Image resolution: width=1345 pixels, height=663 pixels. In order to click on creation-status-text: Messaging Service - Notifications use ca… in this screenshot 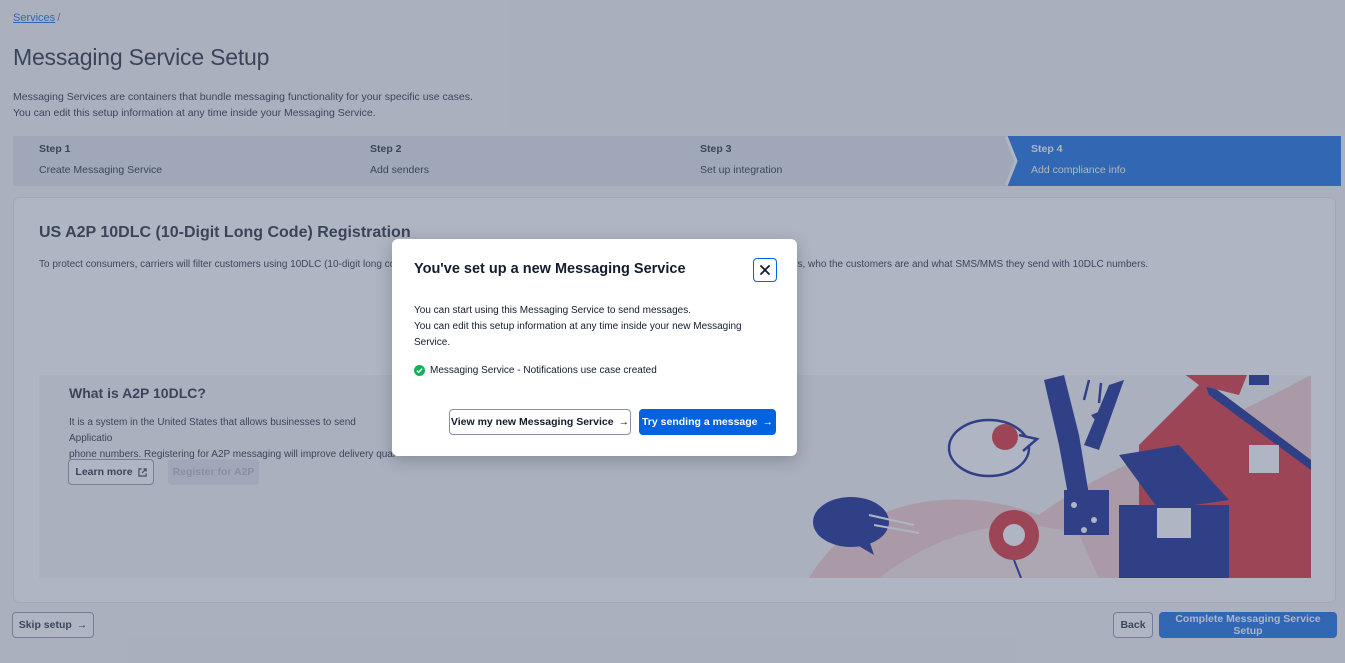, I will do `click(543, 370)`.